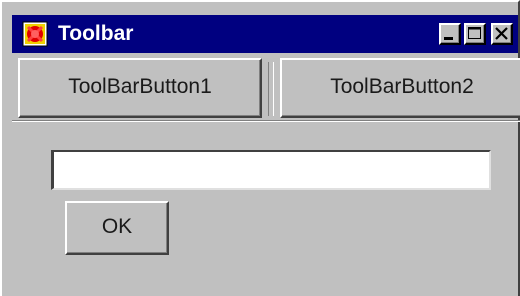 This screenshot has width=520, height=296. What do you see at coordinates (117, 228) in the screenshot?
I see `ok-button: OK` at bounding box center [117, 228].